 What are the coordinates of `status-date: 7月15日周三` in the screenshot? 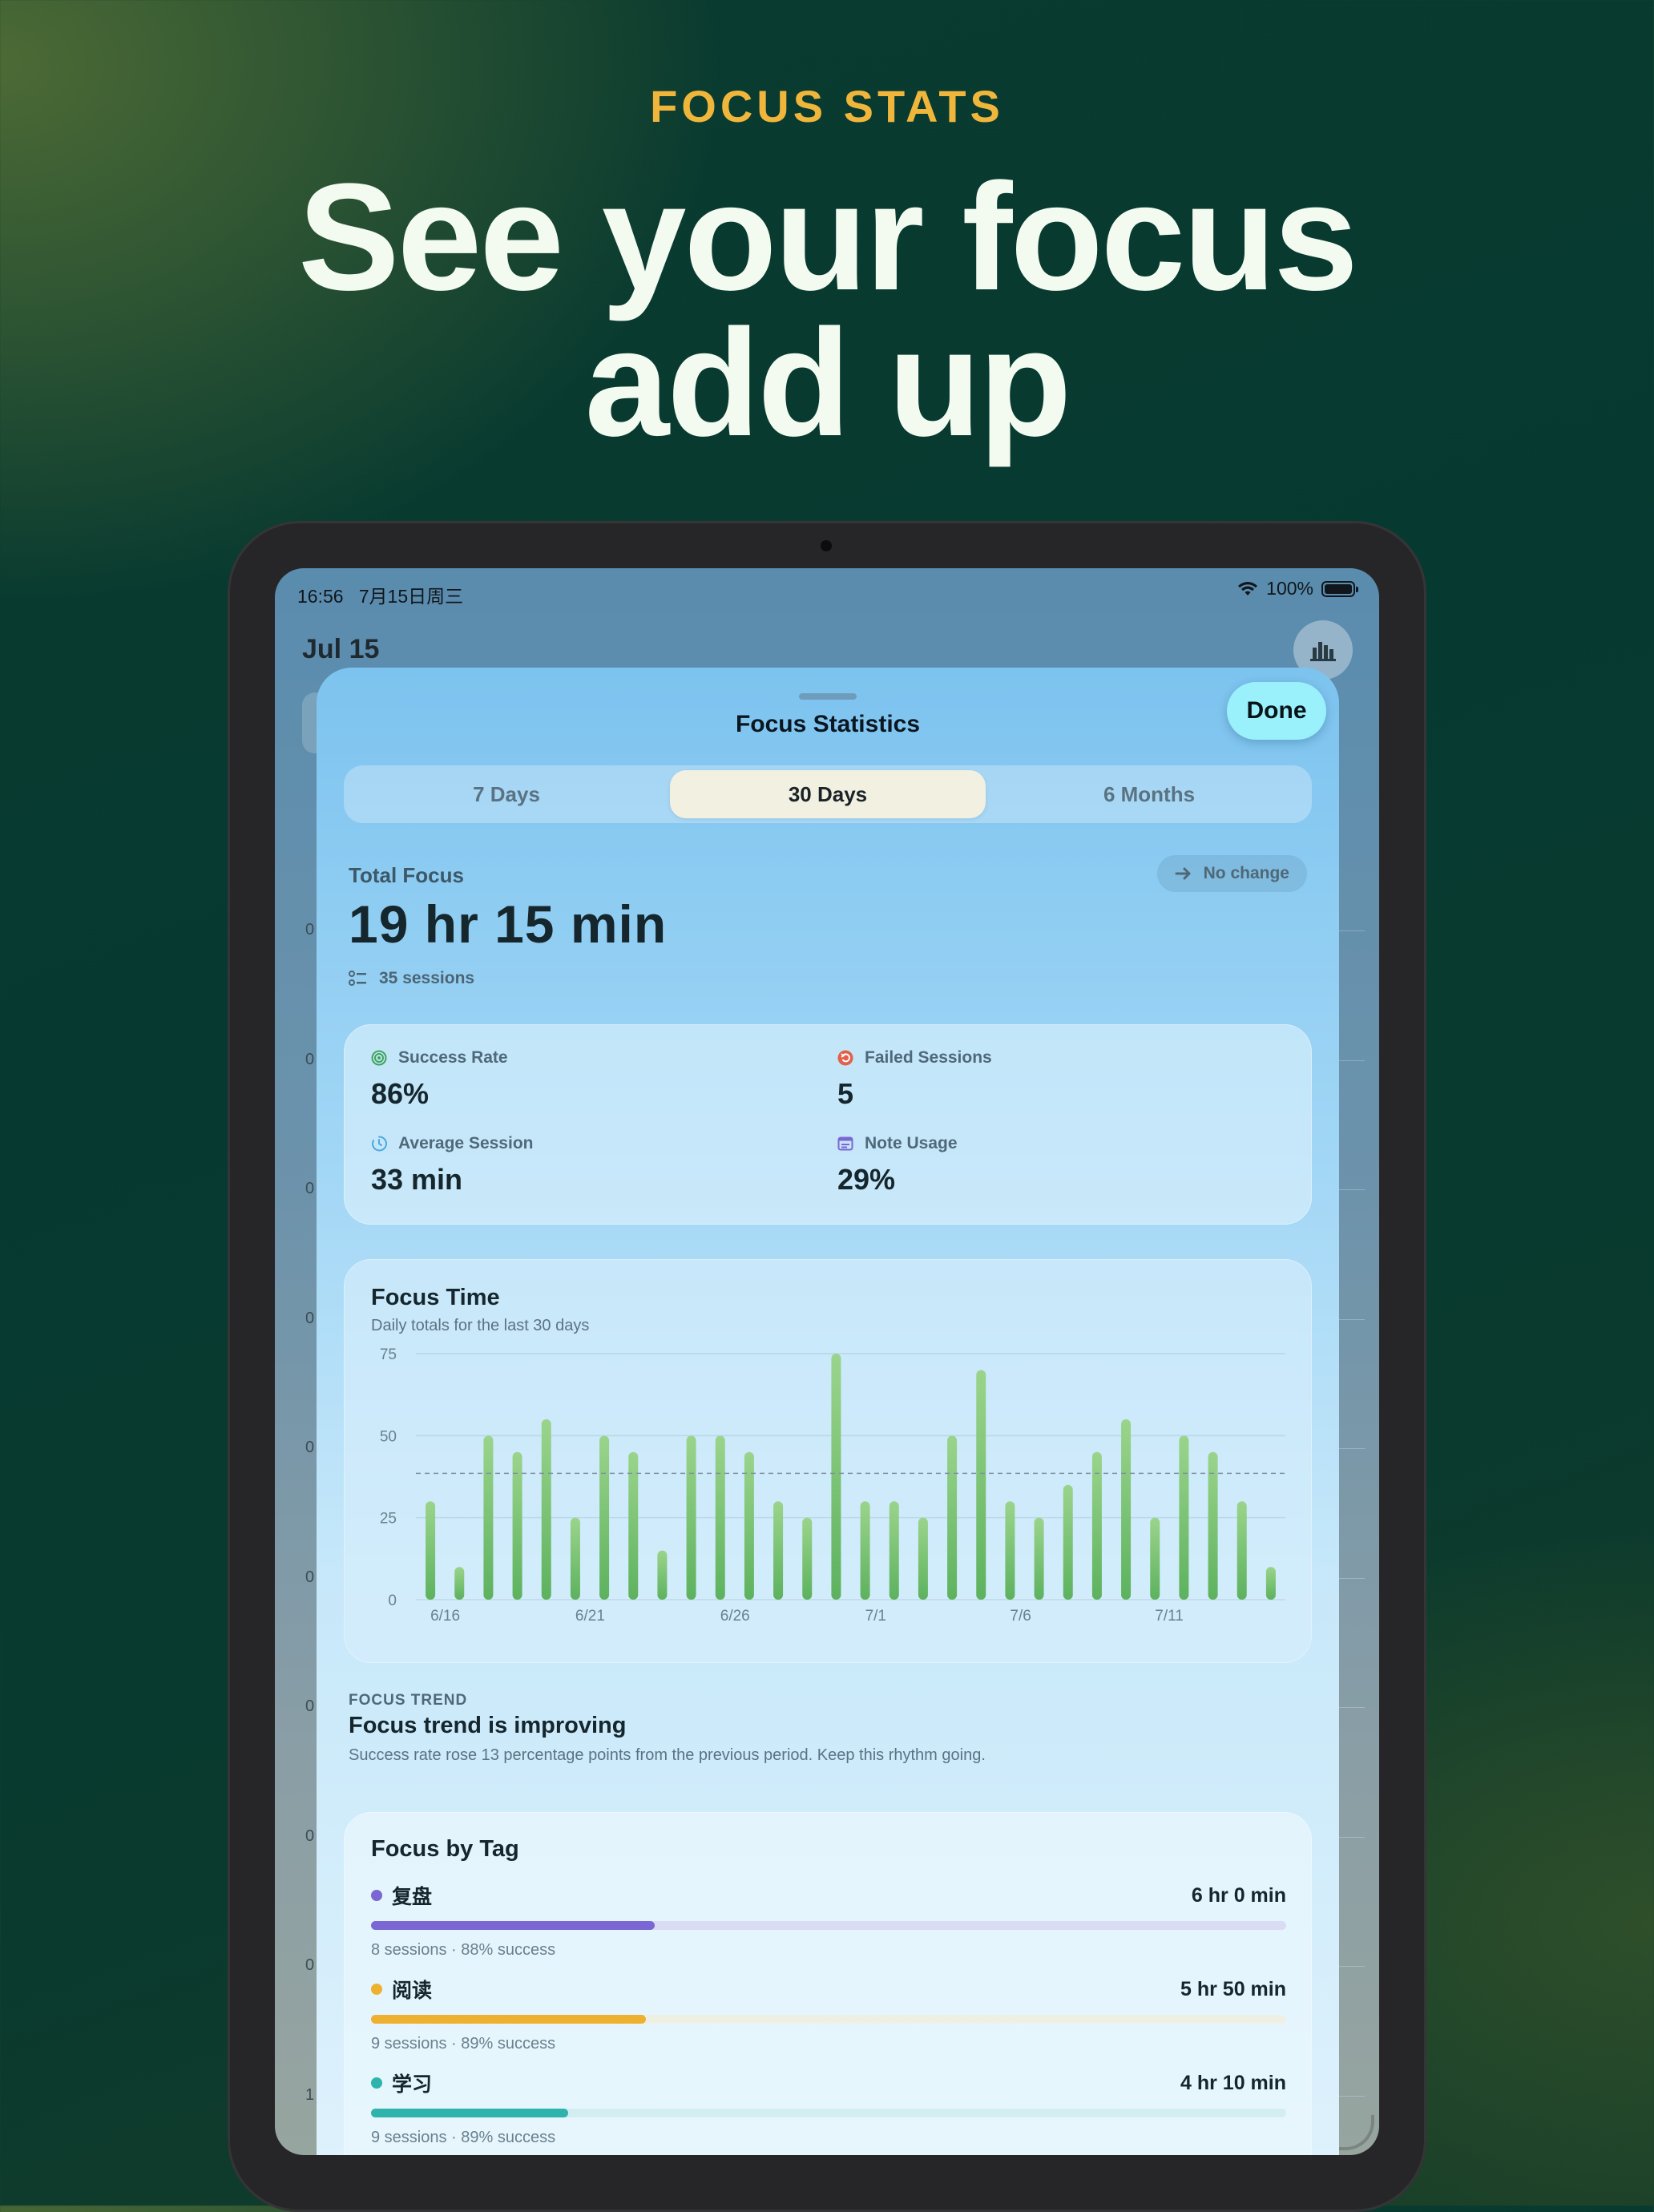 It's located at (411, 596).